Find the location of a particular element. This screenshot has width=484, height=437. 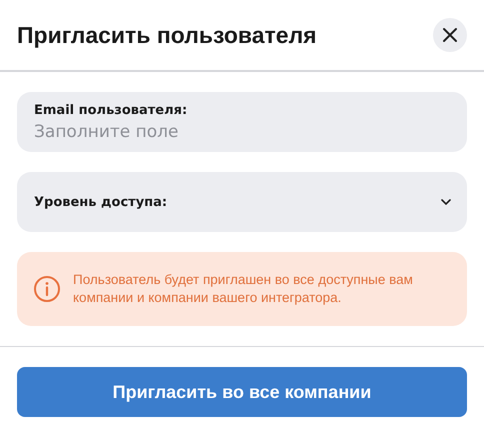

email-field: Email пользователя: Заполните поле is located at coordinates (242, 122).